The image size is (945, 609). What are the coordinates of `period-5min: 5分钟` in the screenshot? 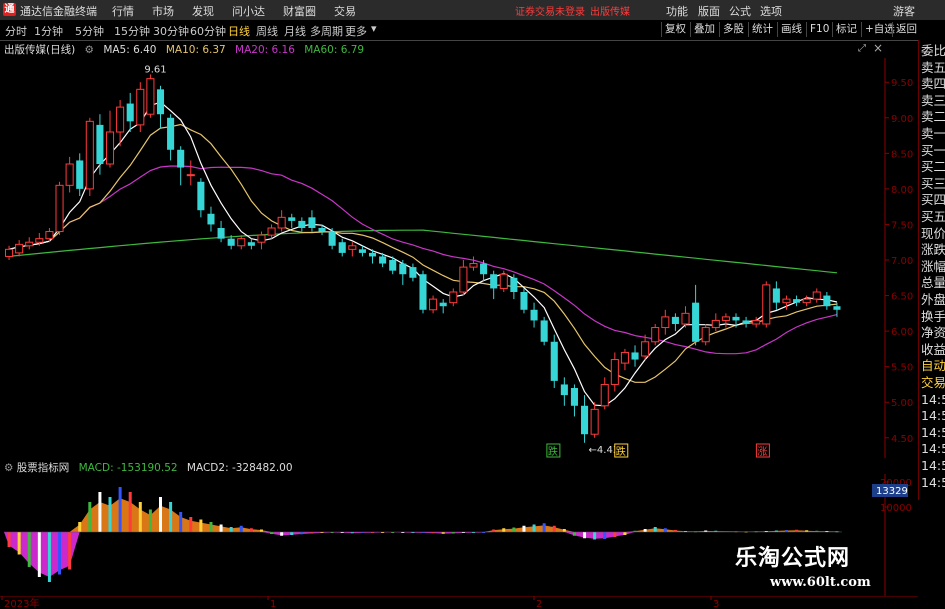 It's located at (89, 31).